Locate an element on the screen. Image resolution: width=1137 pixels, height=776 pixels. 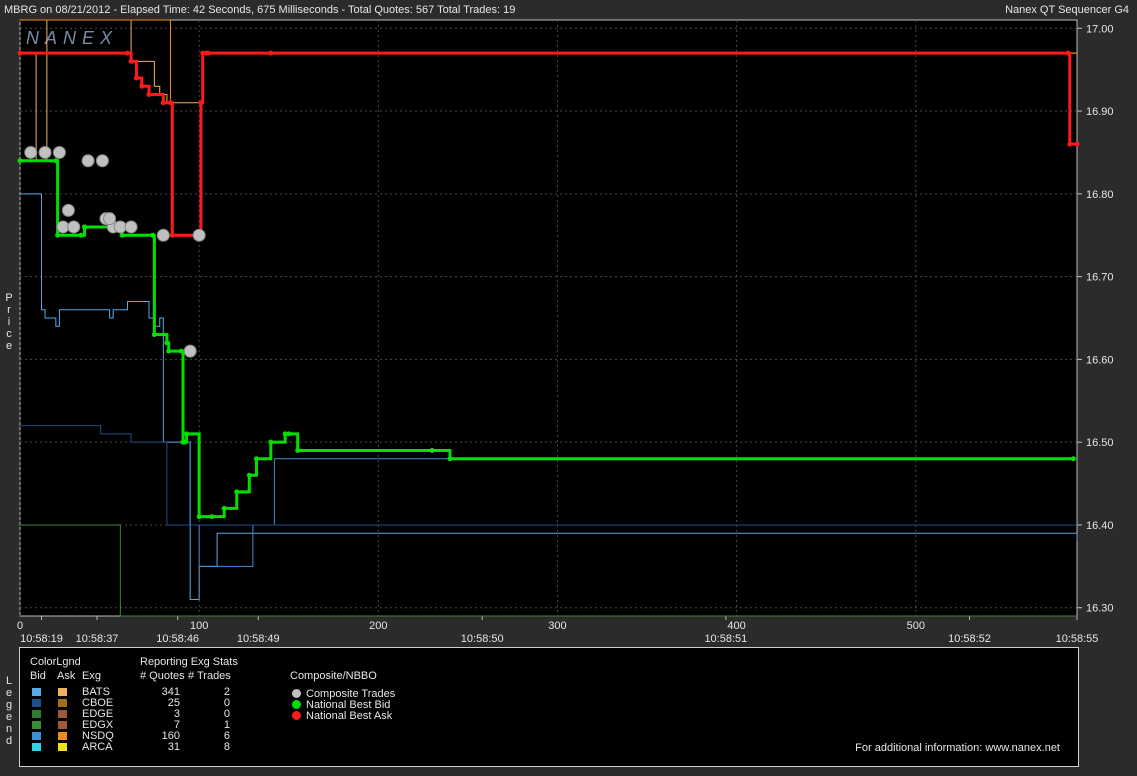
time-label: 10:58:52 is located at coordinates (969, 639).